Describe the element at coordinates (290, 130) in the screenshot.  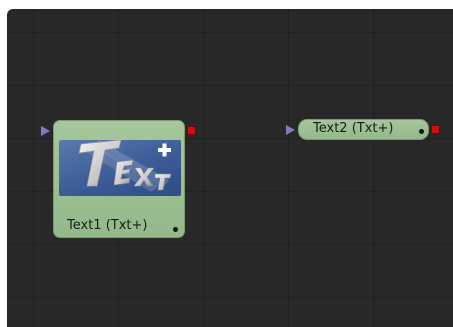
I see `text2-input-port` at that location.